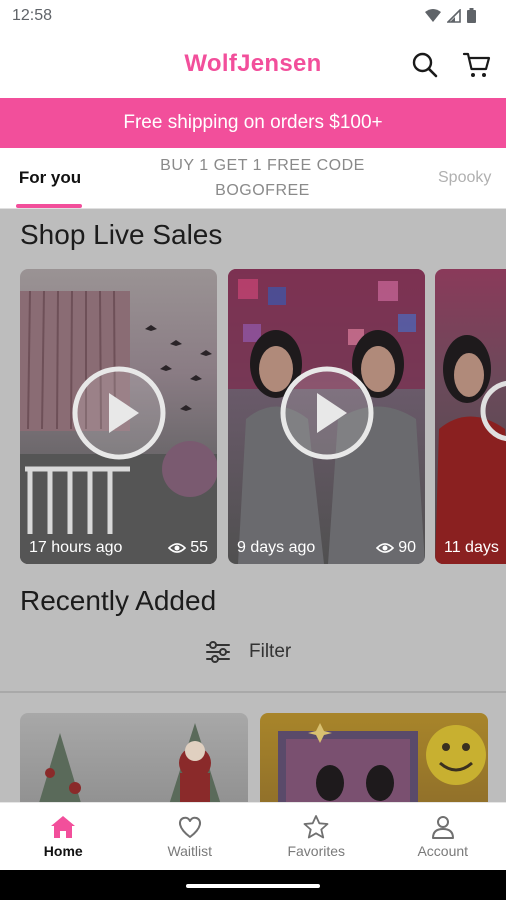 This screenshot has height=900, width=506. What do you see at coordinates (188, 548) in the screenshot?
I see `card-views: 55` at bounding box center [188, 548].